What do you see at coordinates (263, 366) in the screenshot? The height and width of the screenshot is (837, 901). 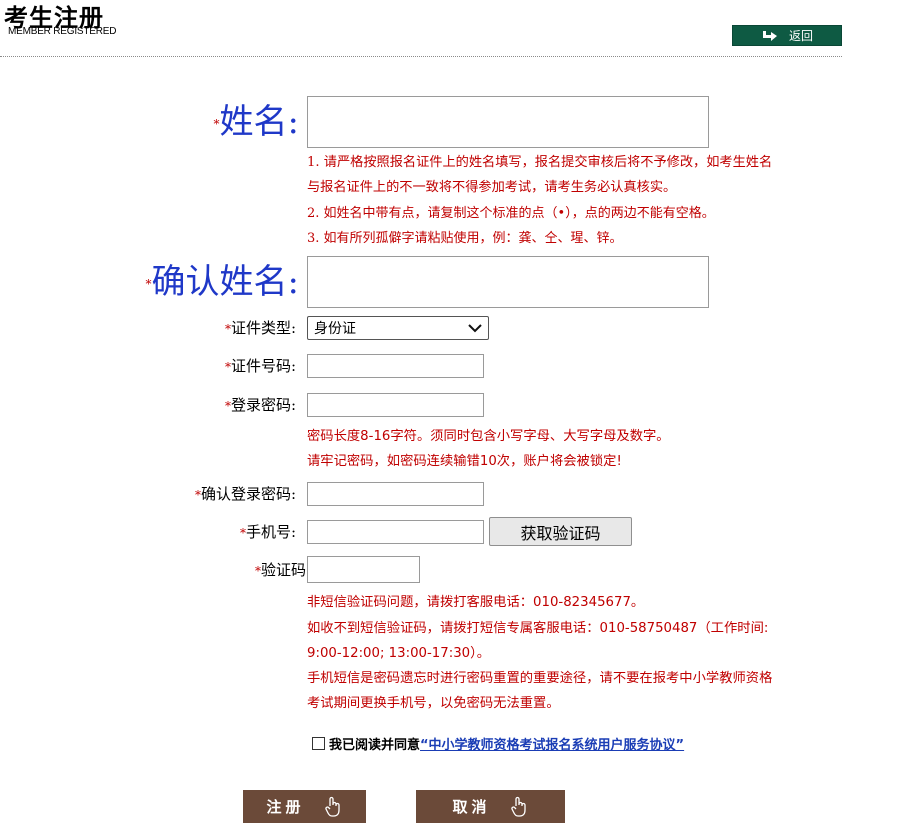 I see `id-number-label: 证件号码:` at bounding box center [263, 366].